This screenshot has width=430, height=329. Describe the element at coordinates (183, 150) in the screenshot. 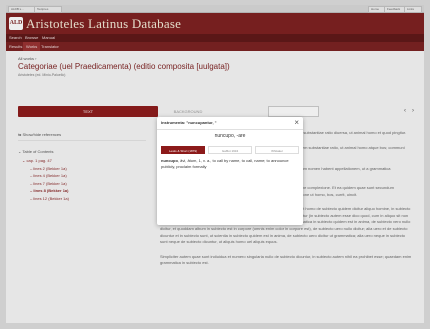

I see `tab-lewis-short: Lewis & Short (1879)` at that location.